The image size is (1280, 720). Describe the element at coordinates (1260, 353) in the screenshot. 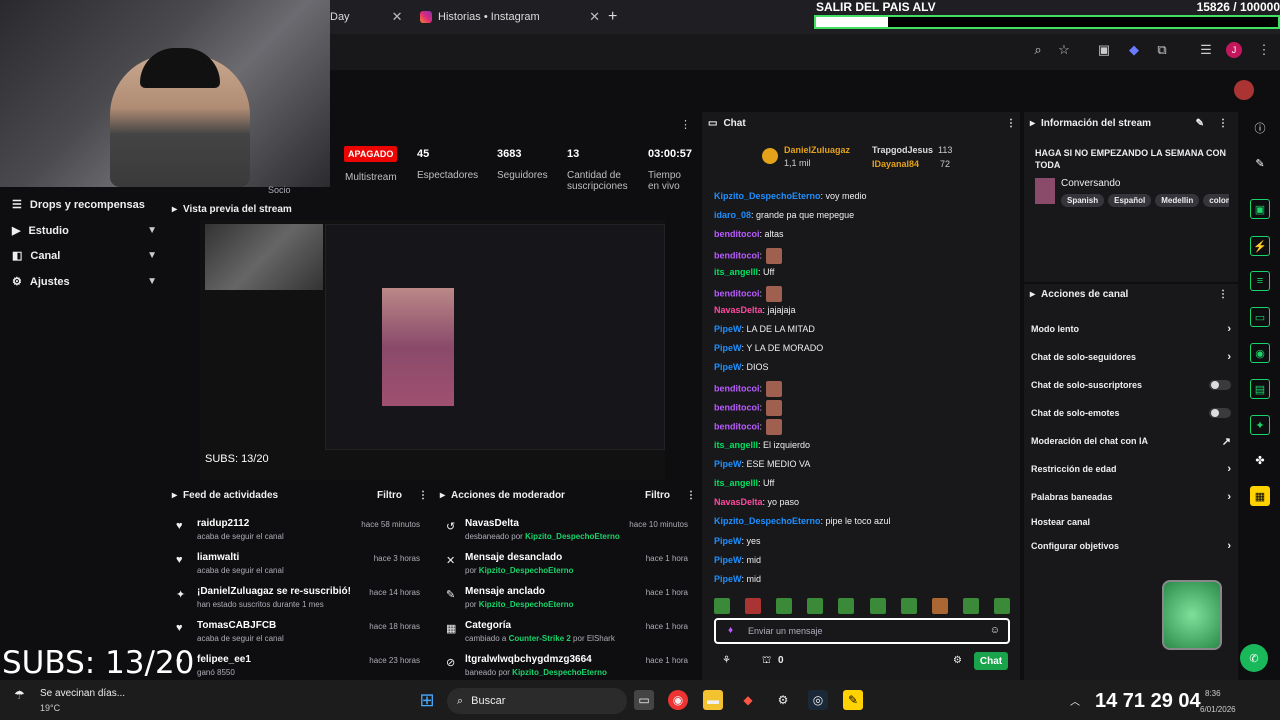

I see `broadcast-icon: ◉` at that location.